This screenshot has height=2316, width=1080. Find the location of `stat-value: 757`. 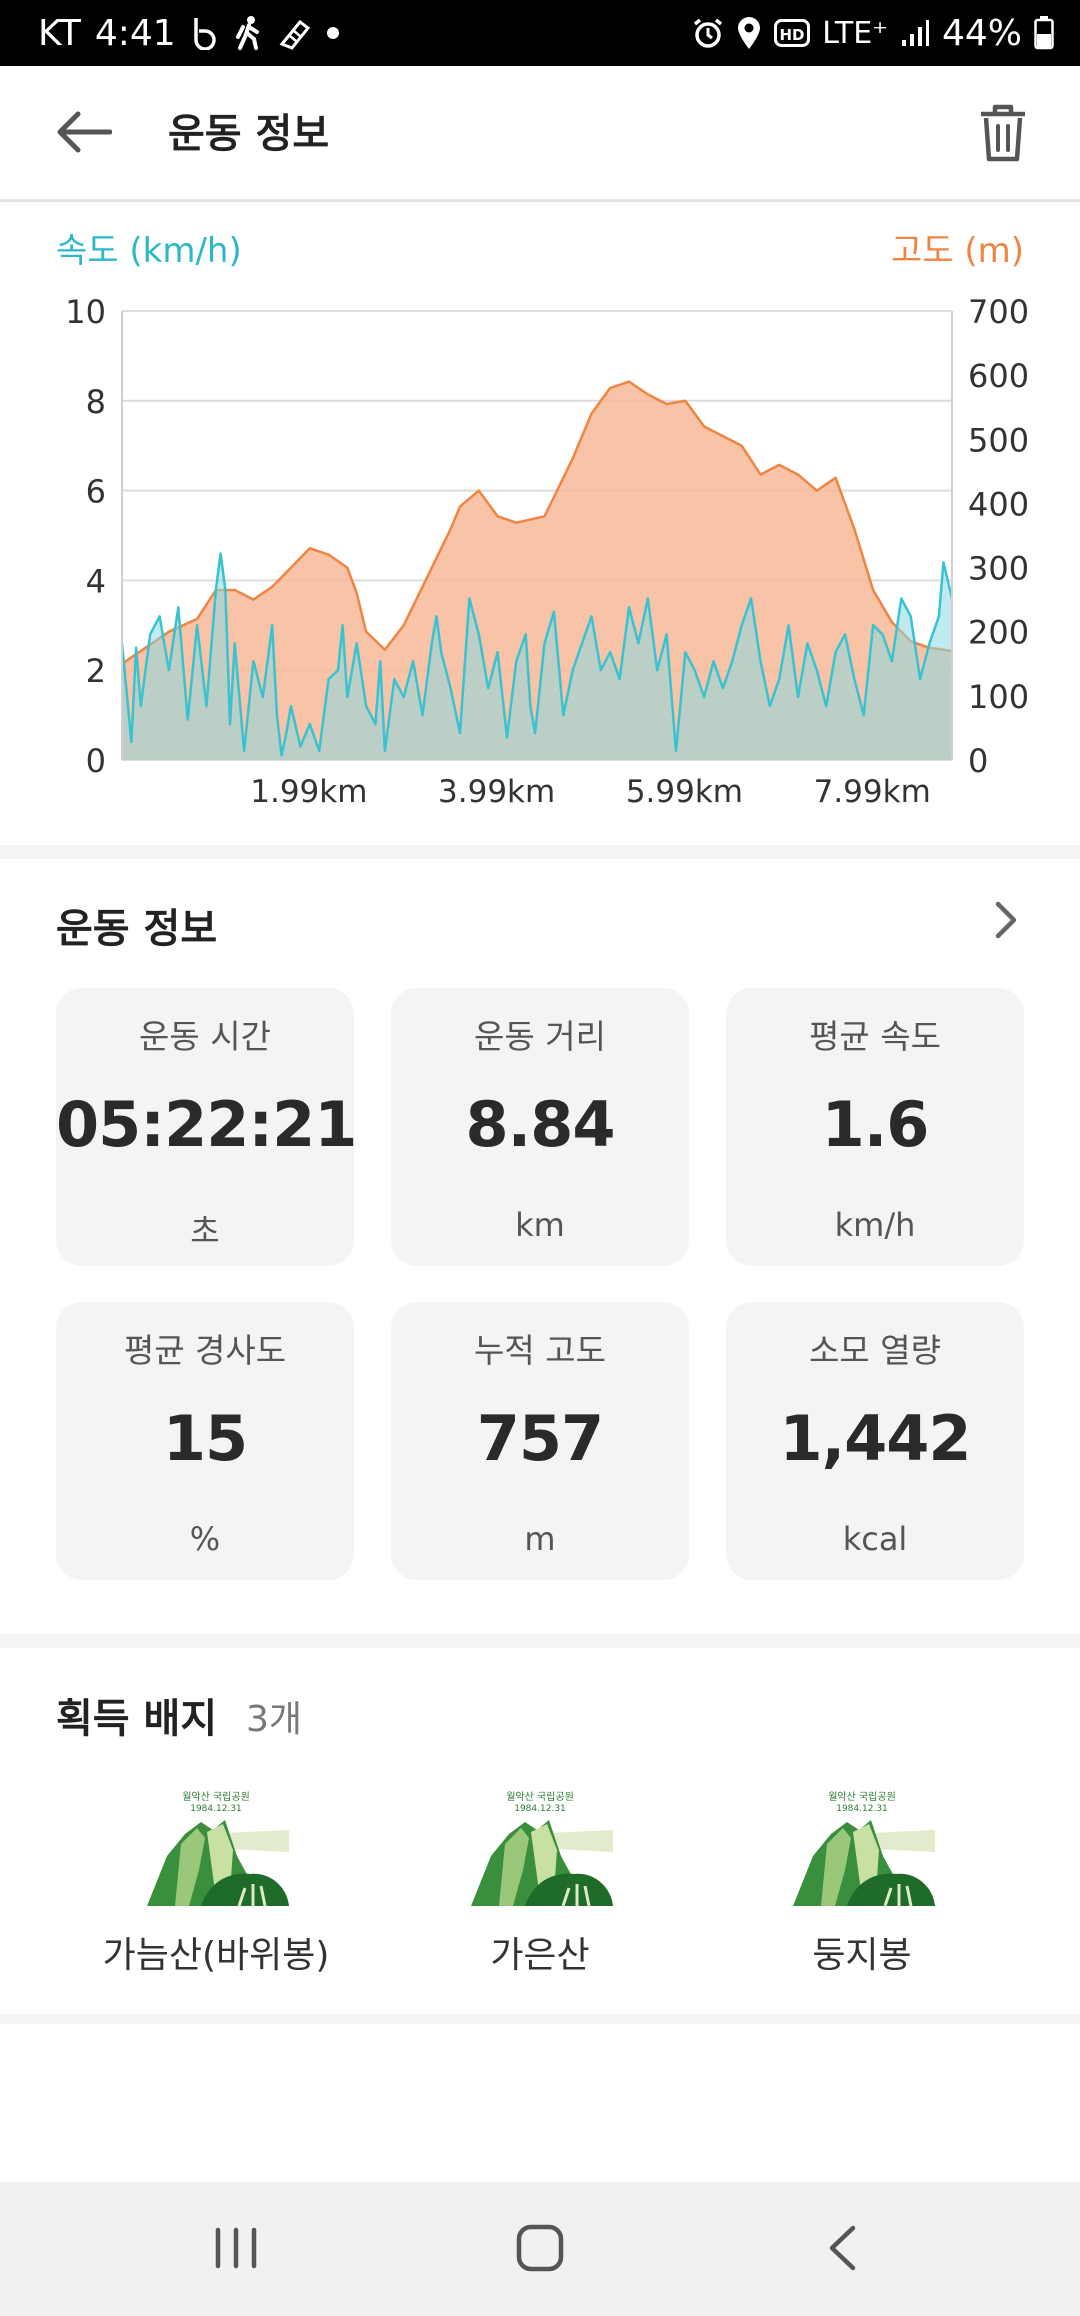

stat-value: 757 is located at coordinates (540, 1438).